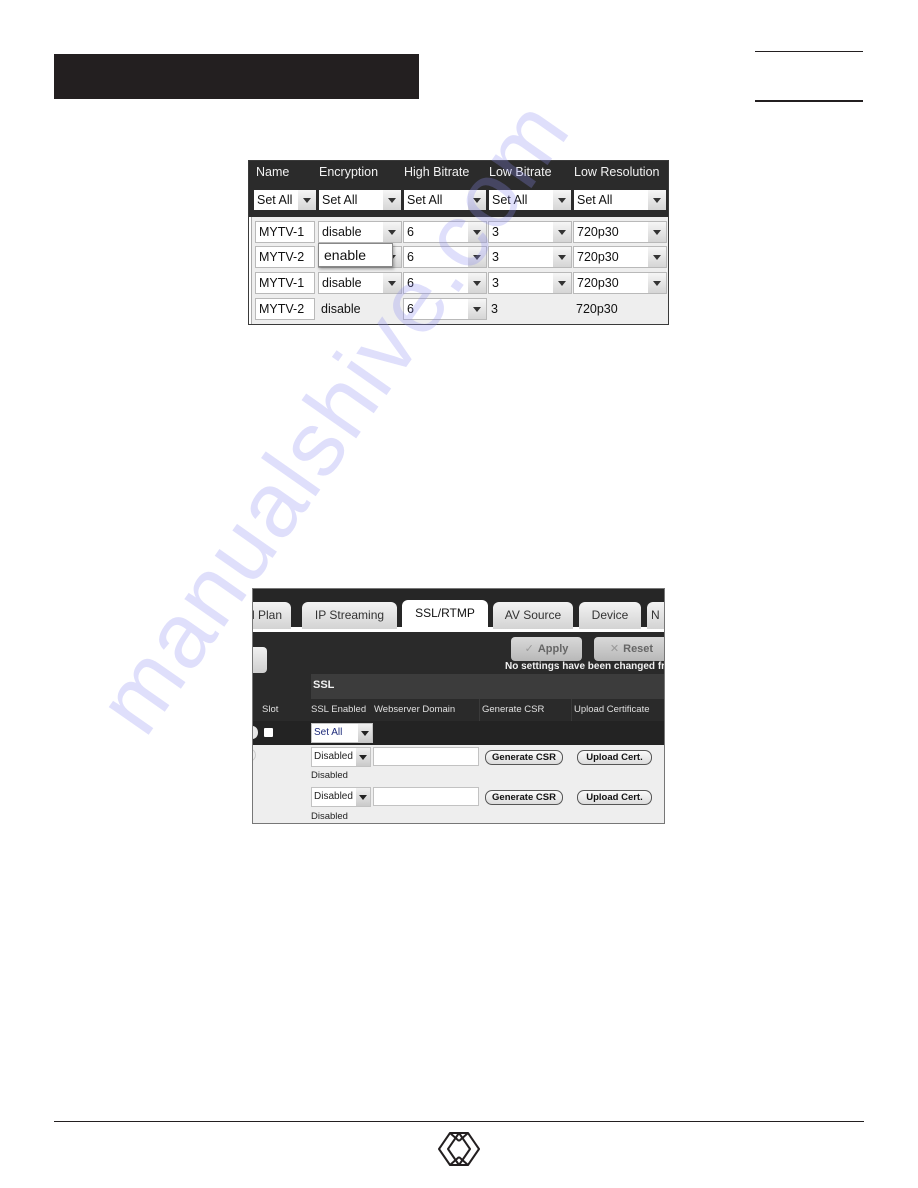 This screenshot has width=918, height=1188. Describe the element at coordinates (342, 733) in the screenshot. I see `set-all-ssl-select: Set All` at that location.